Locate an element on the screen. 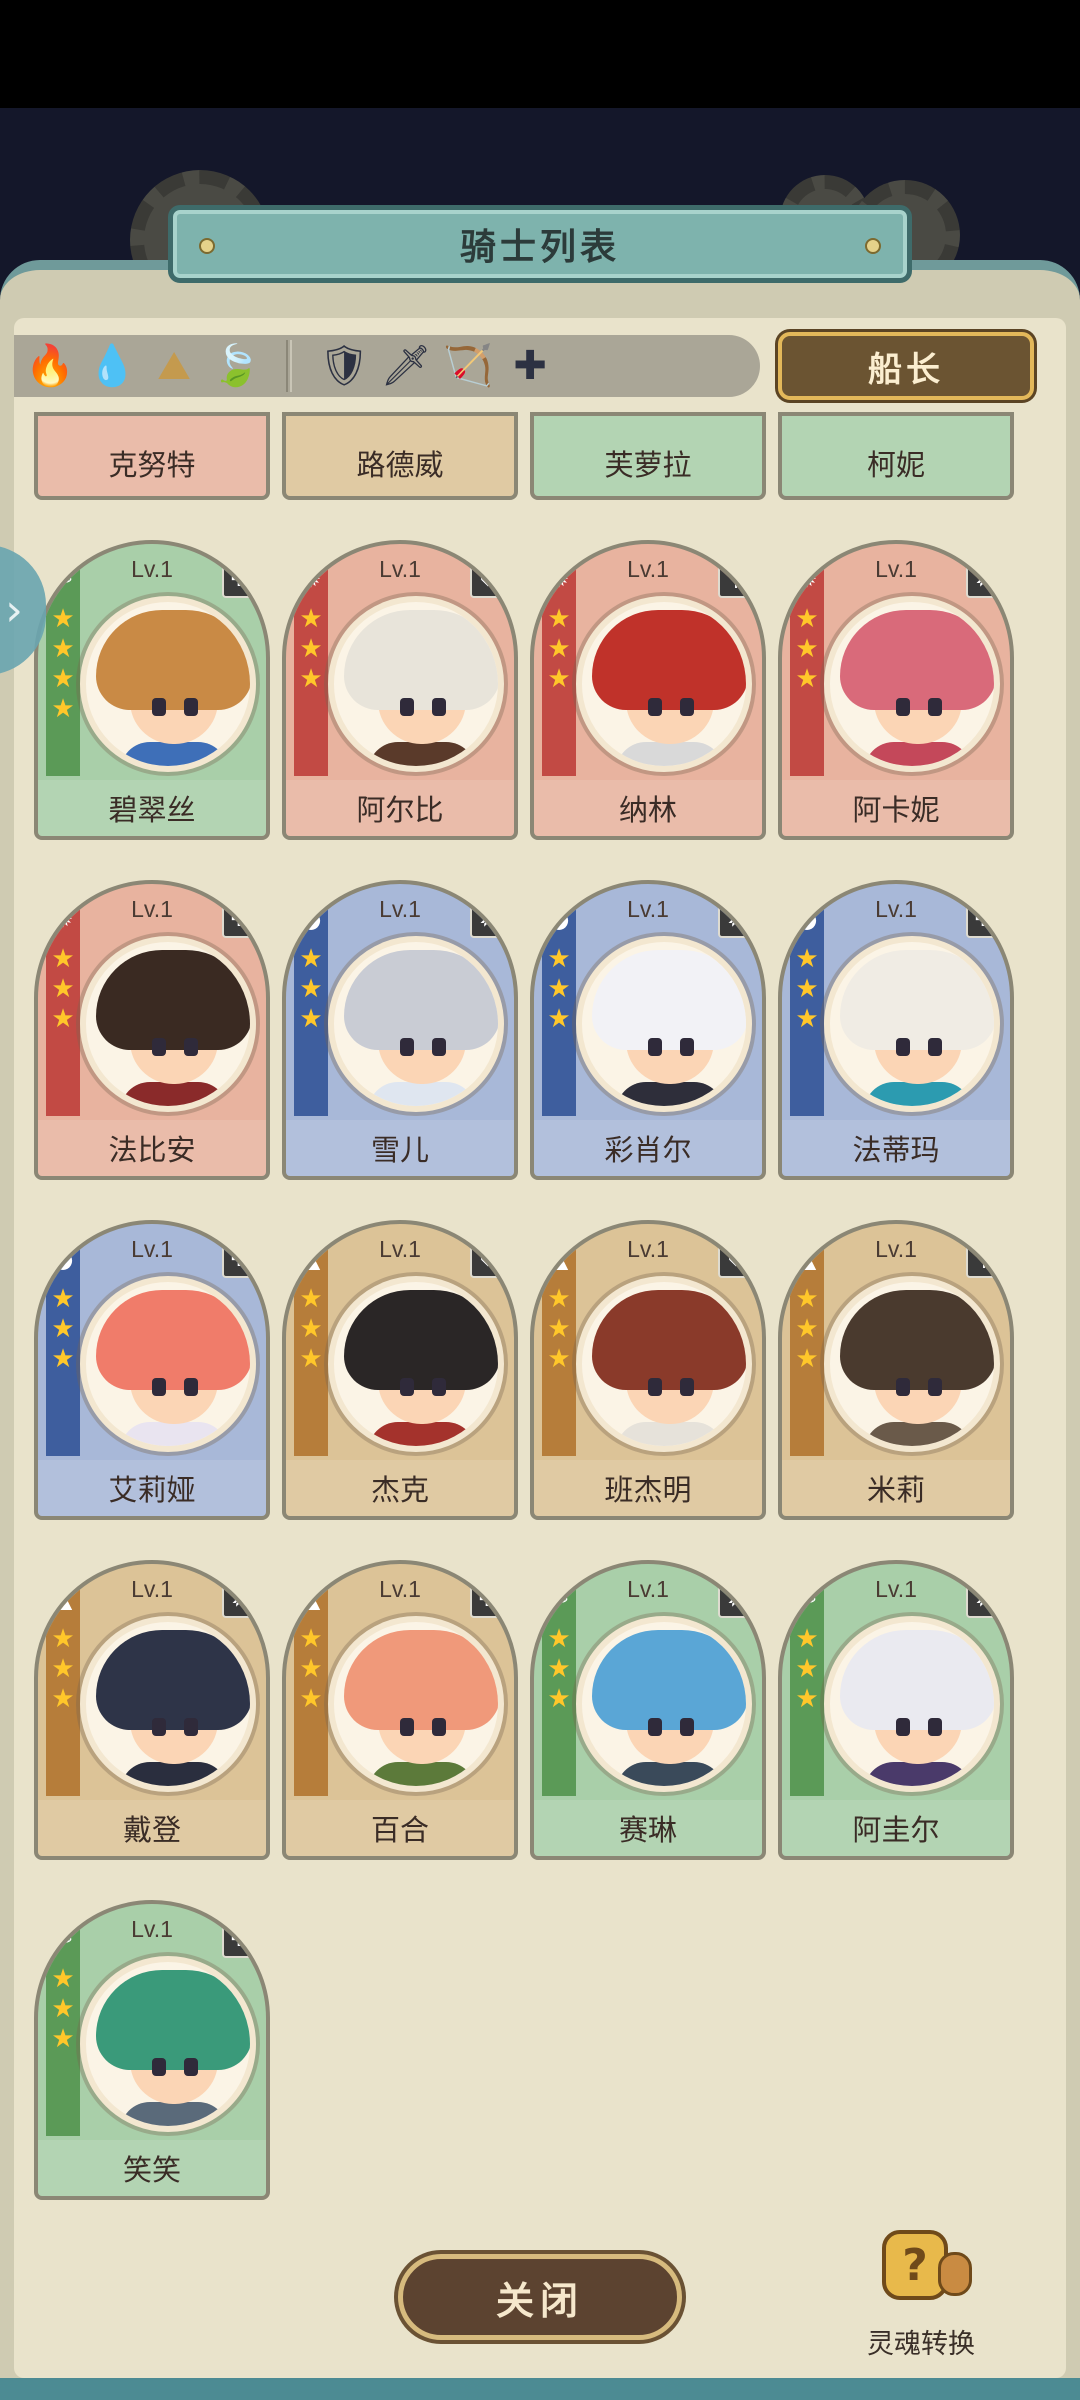 The height and width of the screenshot is (2400, 1080). knight-card: Lv.1 ● ★ ★ ★ ➶ 雪儿 is located at coordinates (400, 1030).